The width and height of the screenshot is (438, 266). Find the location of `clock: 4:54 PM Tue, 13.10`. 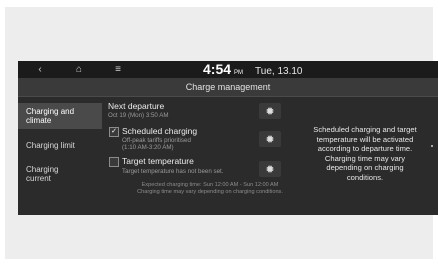

clock: 4:54 PM Tue, 13.10 is located at coordinates (252, 69).